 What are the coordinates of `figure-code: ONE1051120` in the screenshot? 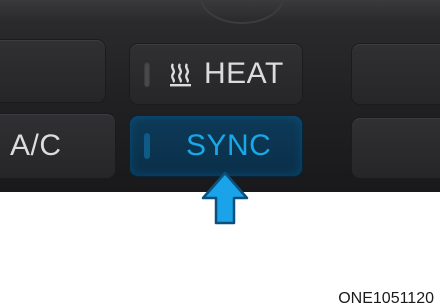 It's located at (386, 298).